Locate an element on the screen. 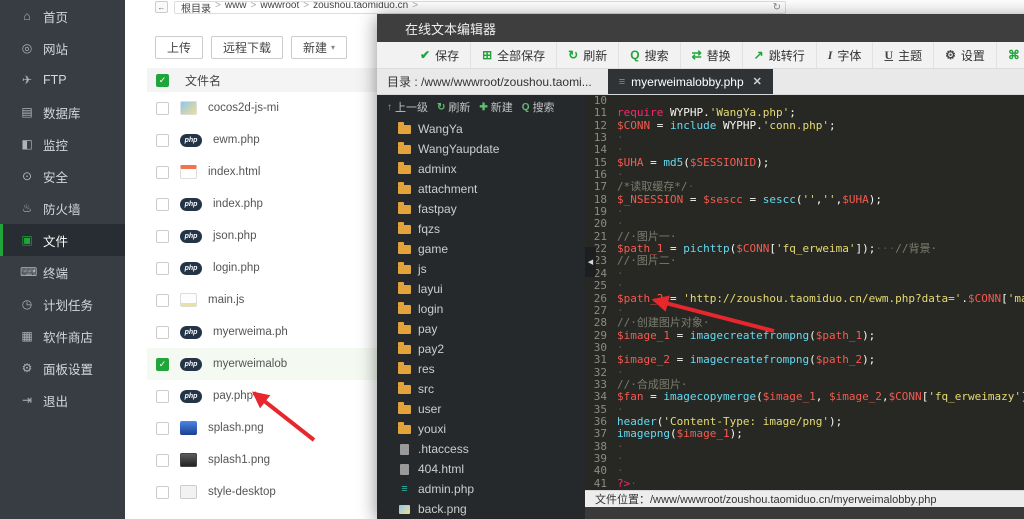 This screenshot has height=519, width=1024. sidebar-item-ftp: ✈ FTP is located at coordinates (62, 80).